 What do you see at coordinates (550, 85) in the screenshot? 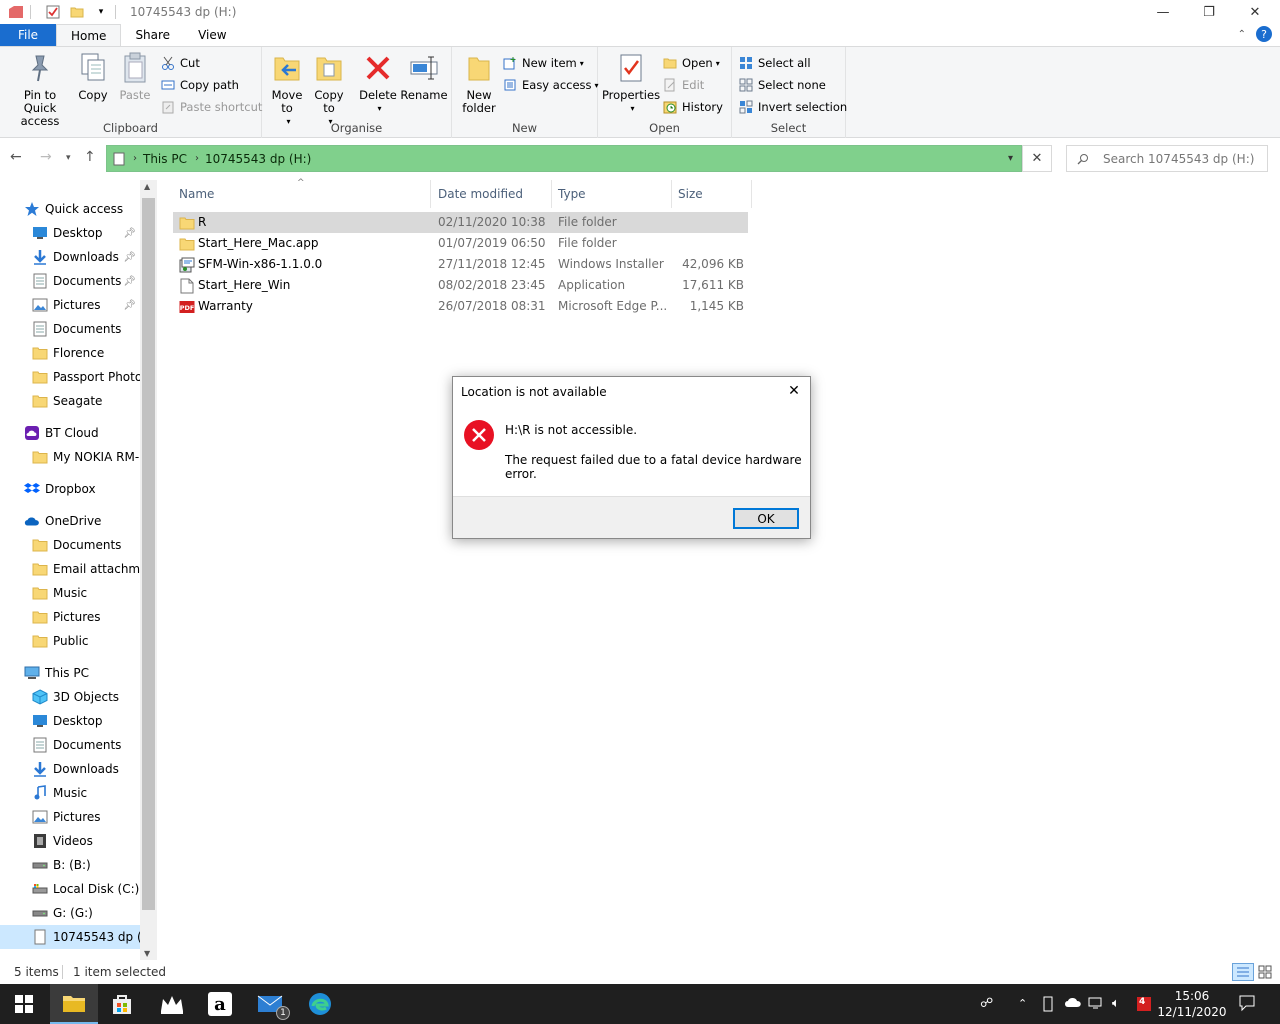
I see `easy-access-button: Easy access ▾` at bounding box center [550, 85].